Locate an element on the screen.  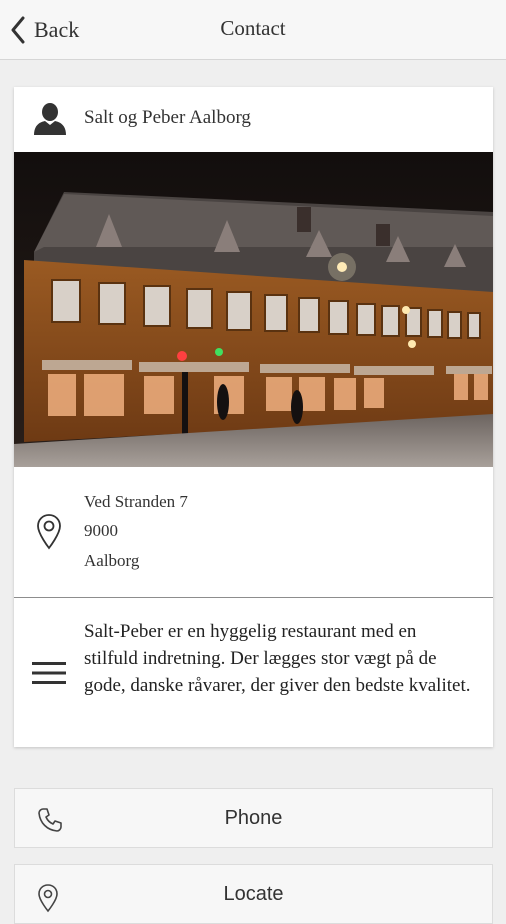
phone-button: Phone is located at coordinates (253, 818).